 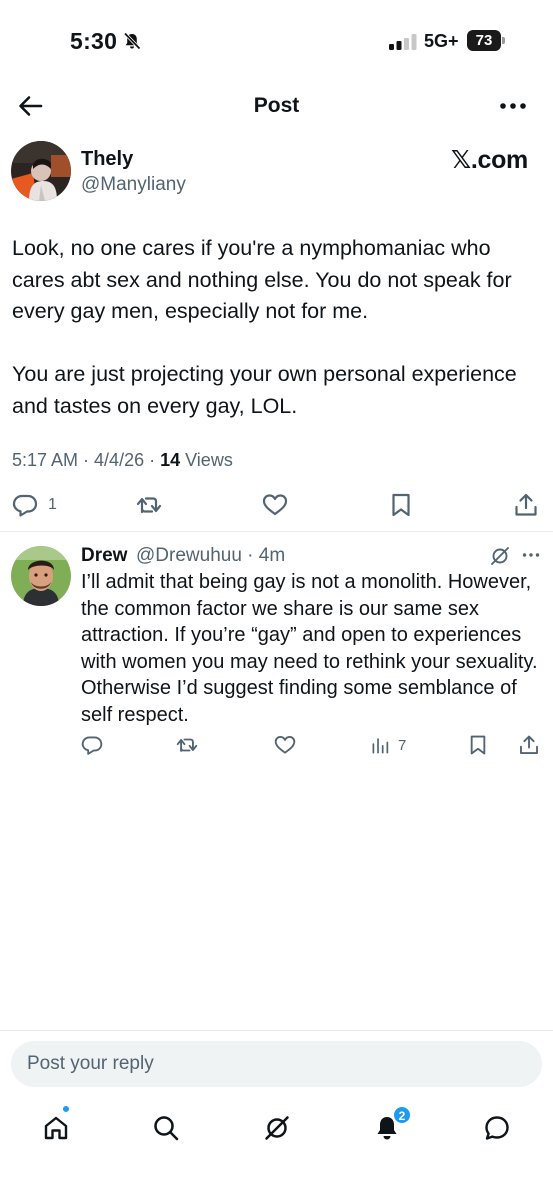 I want to click on bottom-navigation, so click(x=276, y=1128).